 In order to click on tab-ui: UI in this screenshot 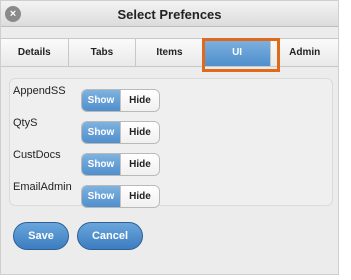, I will do `click(237, 52)`.